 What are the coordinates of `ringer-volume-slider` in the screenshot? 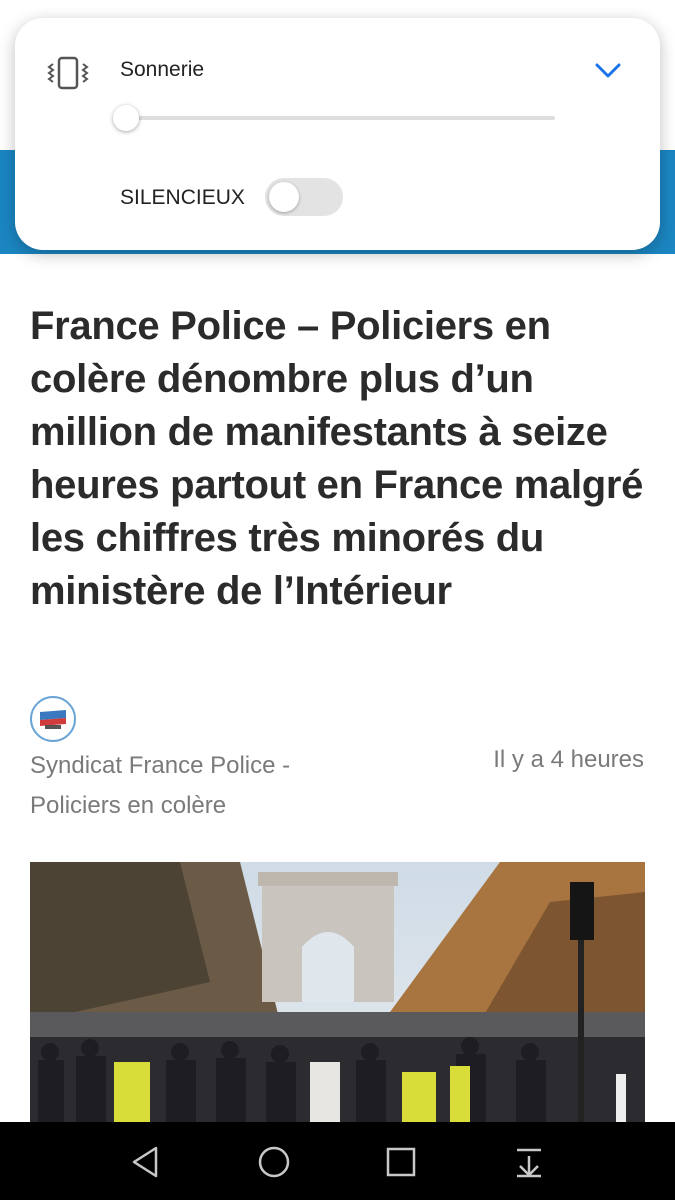 It's located at (340, 118).